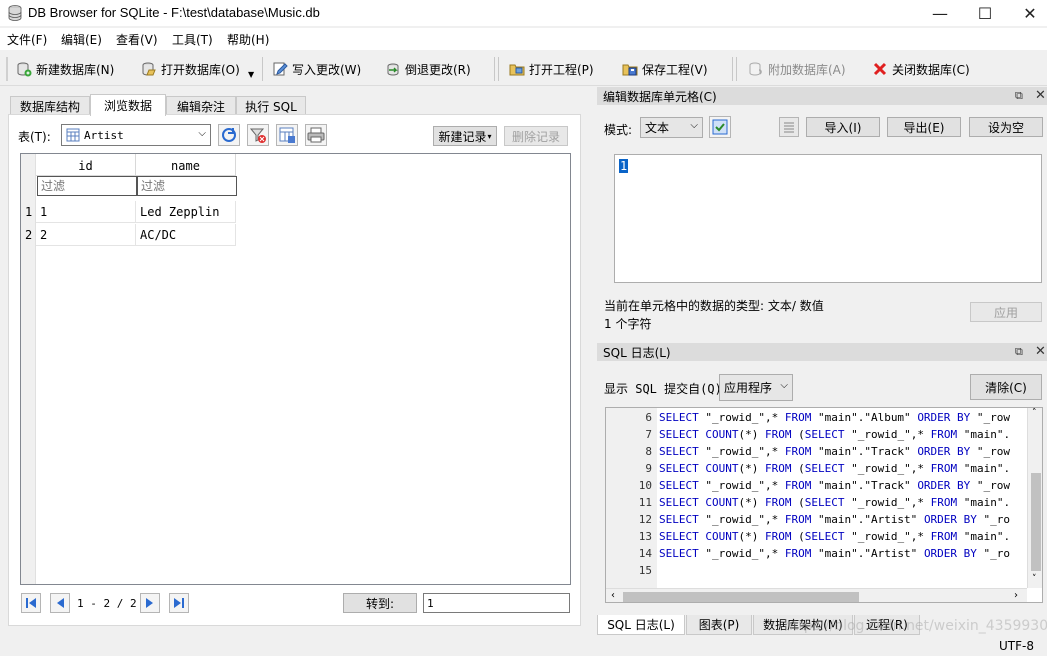 The image size is (1047, 656). I want to click on write-changes-label: 写入更改(W), so click(327, 69).